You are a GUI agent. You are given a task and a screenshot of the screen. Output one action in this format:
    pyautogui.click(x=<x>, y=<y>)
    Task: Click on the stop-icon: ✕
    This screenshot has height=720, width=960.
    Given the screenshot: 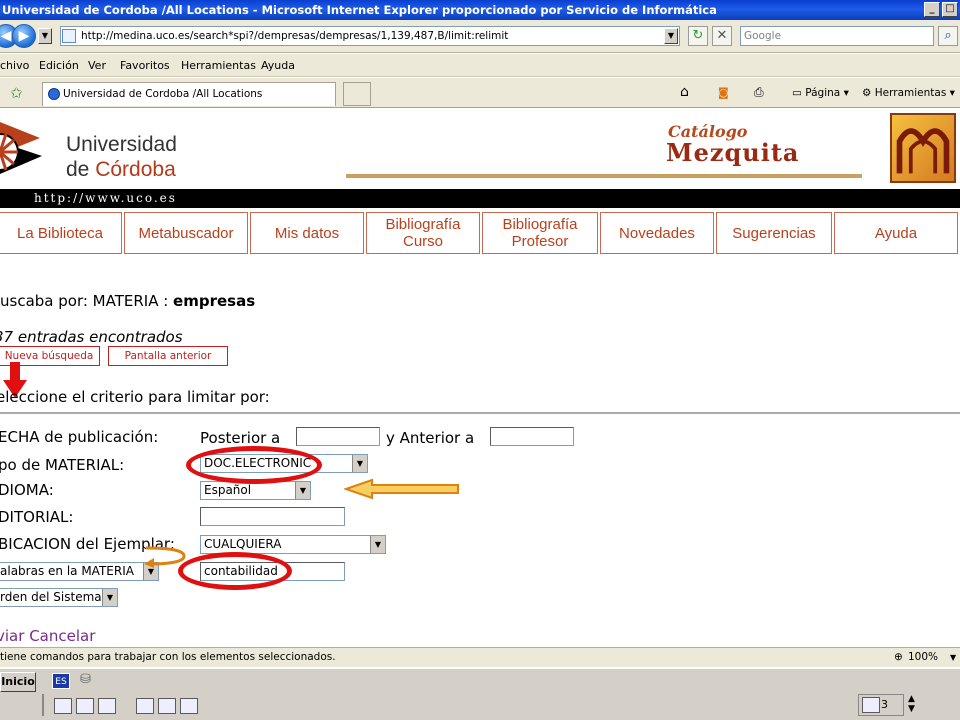 What is the action you would take?
    pyautogui.click(x=722, y=36)
    